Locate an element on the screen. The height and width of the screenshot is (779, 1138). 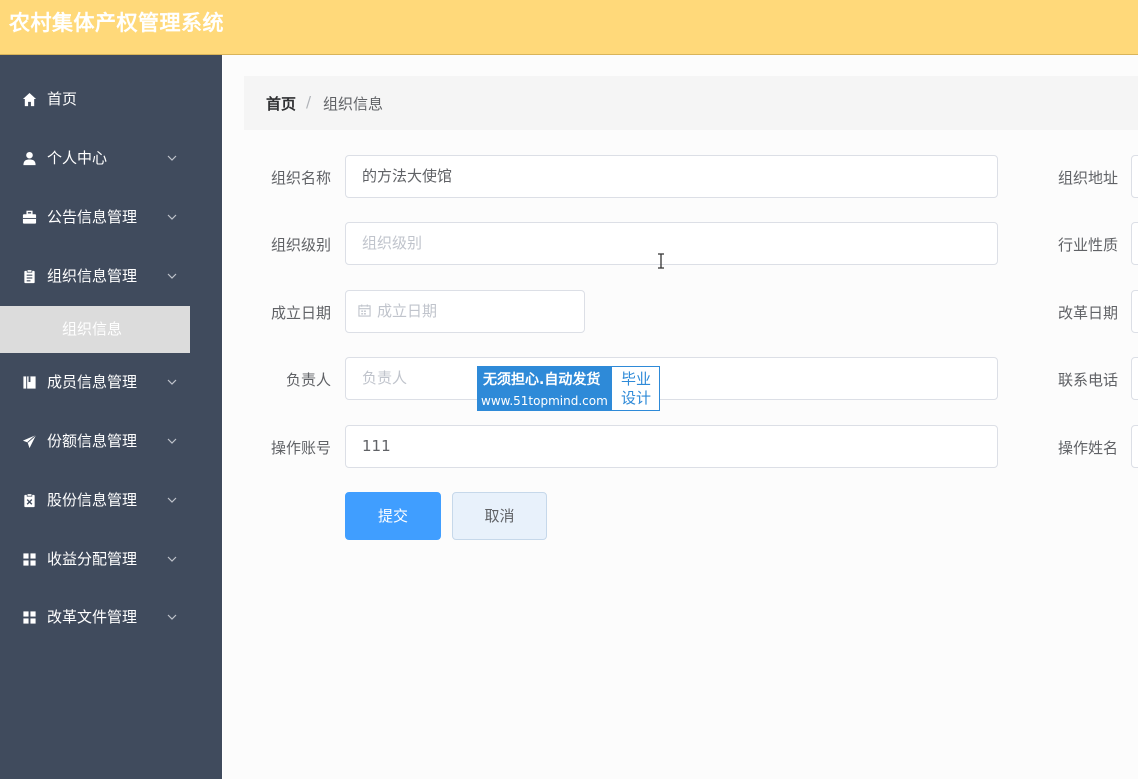
sidebar-item-label: 份额信息管理 is located at coordinates (92, 441).